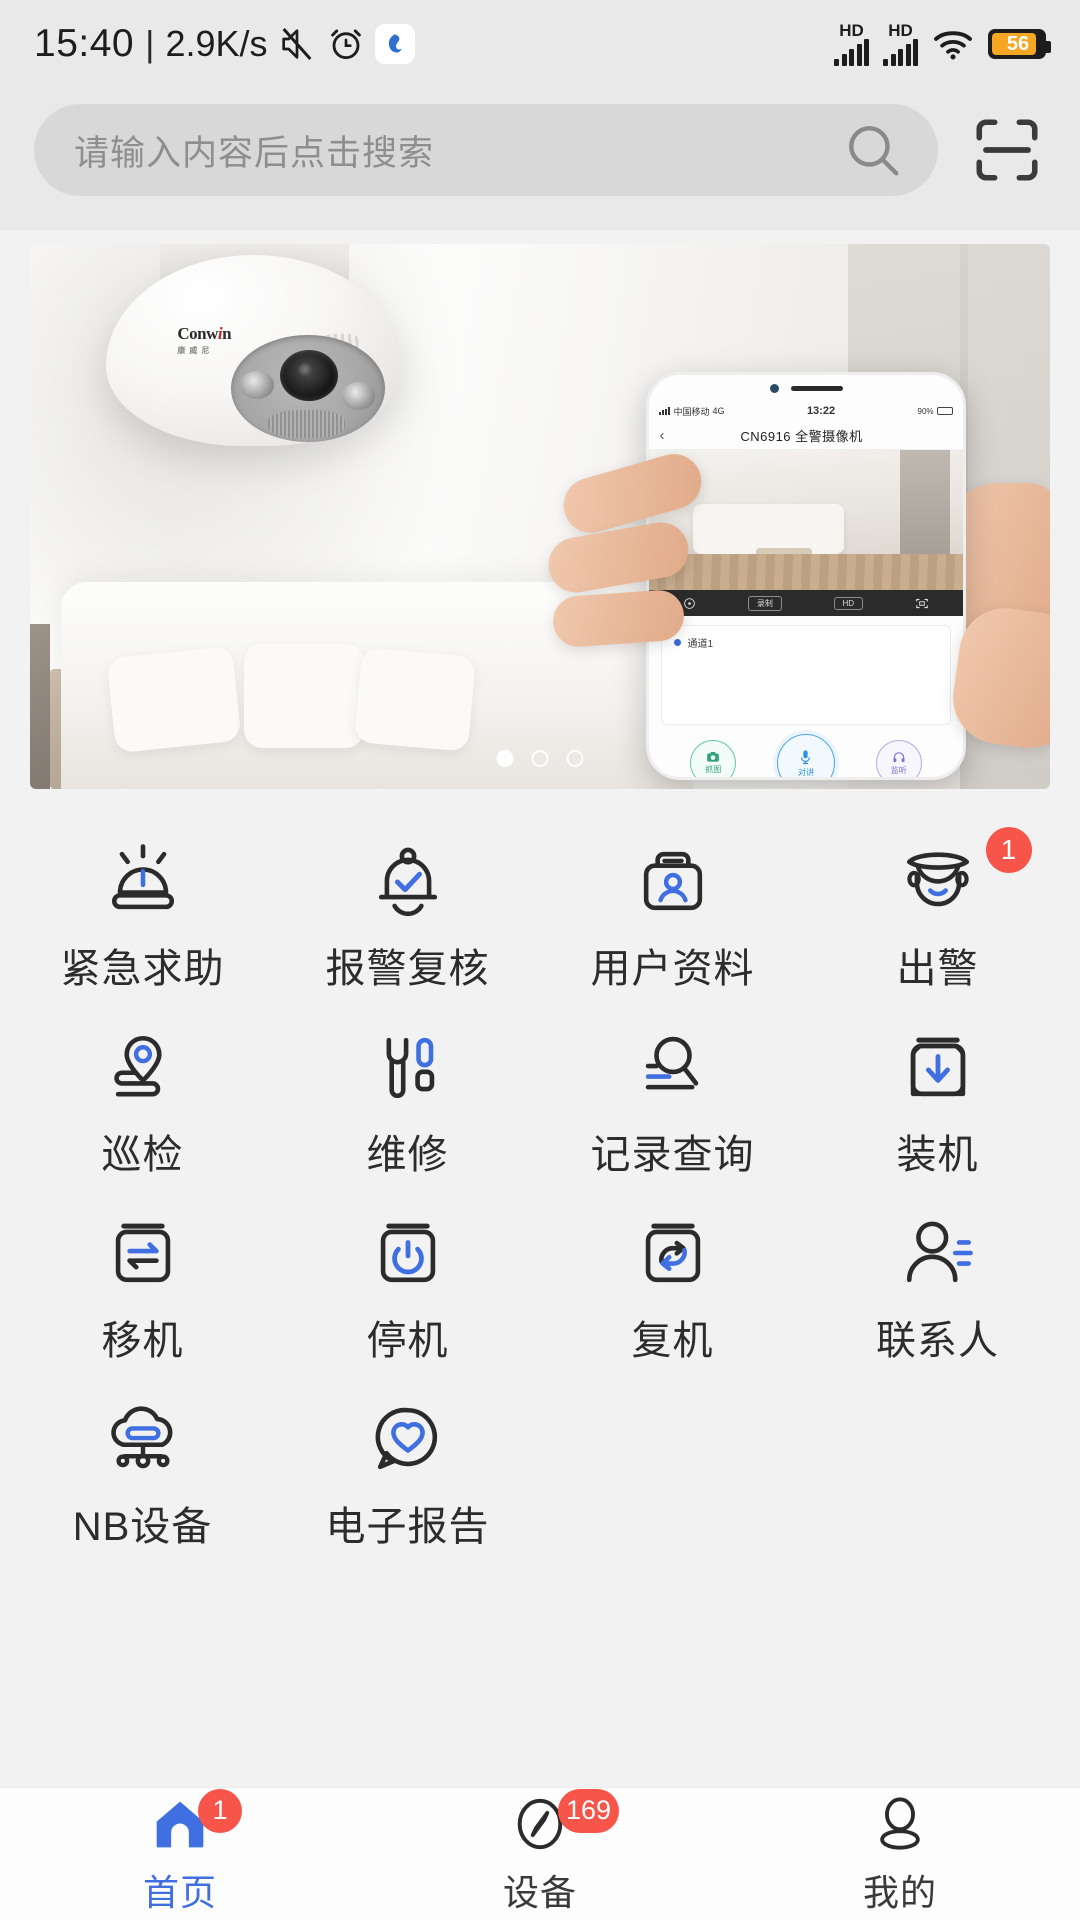  What do you see at coordinates (899, 1892) in the screenshot?
I see `tab-label: 我的` at bounding box center [899, 1892].